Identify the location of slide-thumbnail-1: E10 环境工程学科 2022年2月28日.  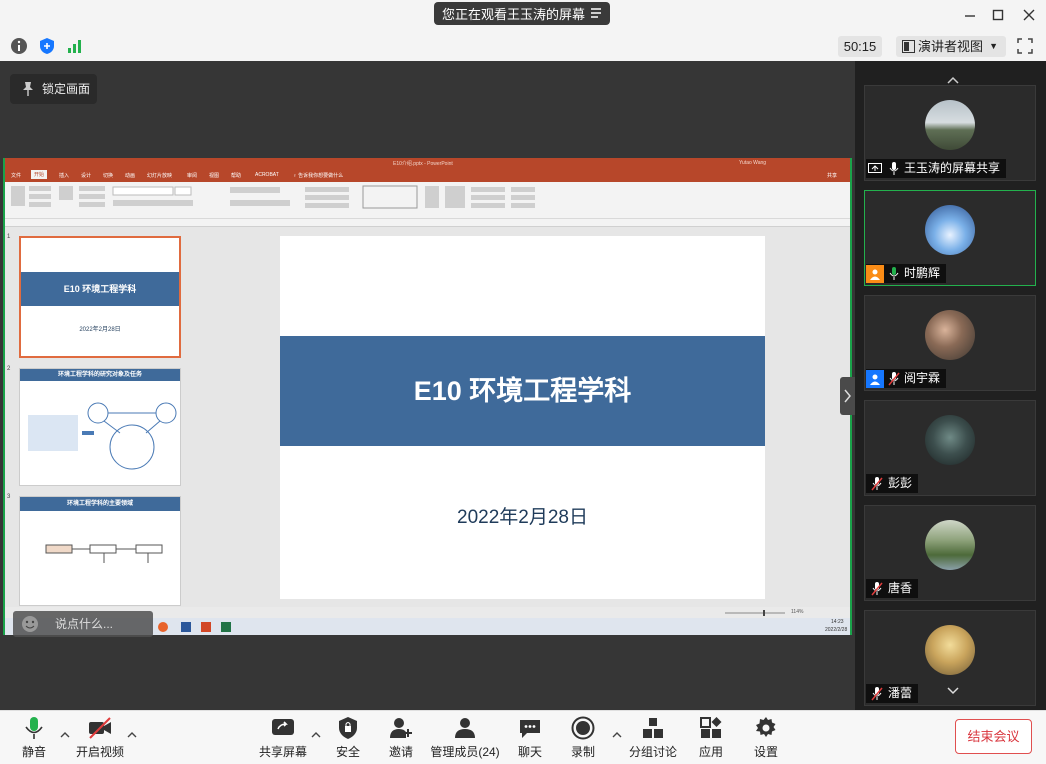
(100, 297).